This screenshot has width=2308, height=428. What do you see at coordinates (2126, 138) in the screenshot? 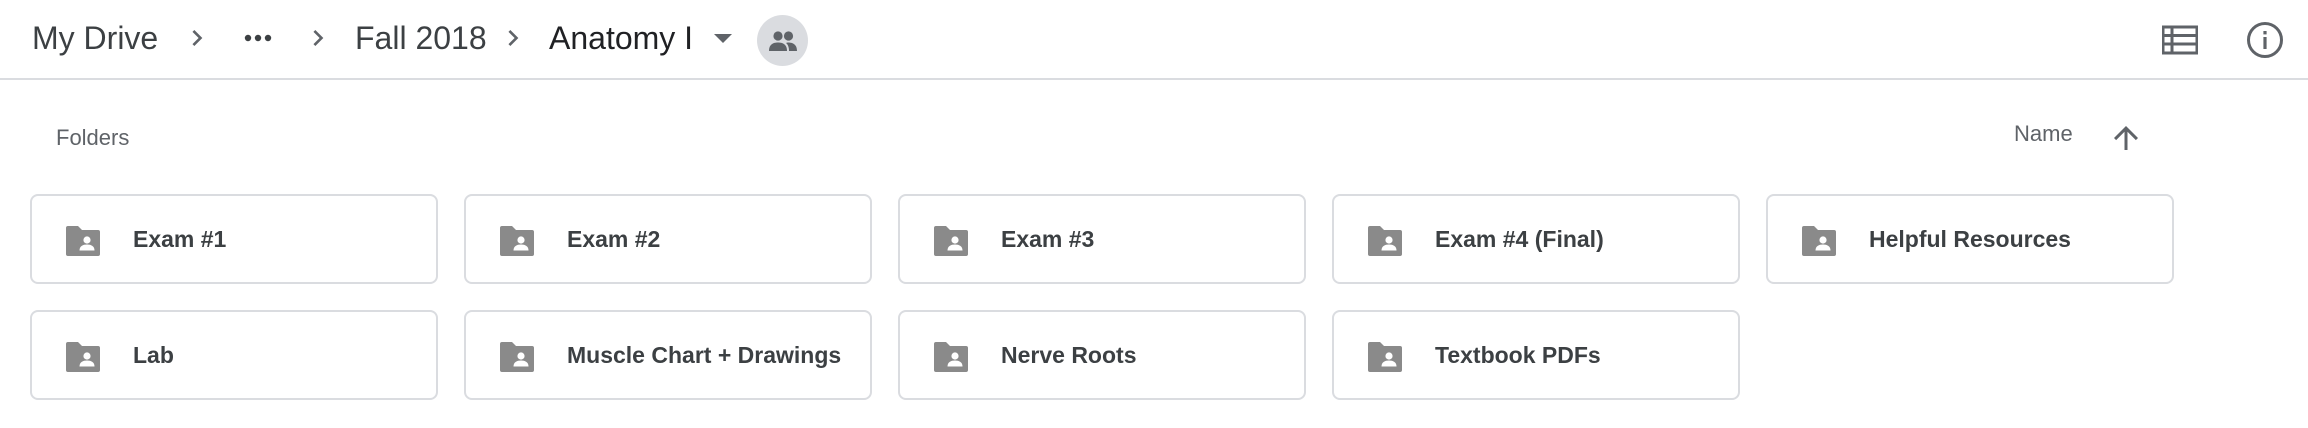
I see `arrow-upward-icon` at bounding box center [2126, 138].